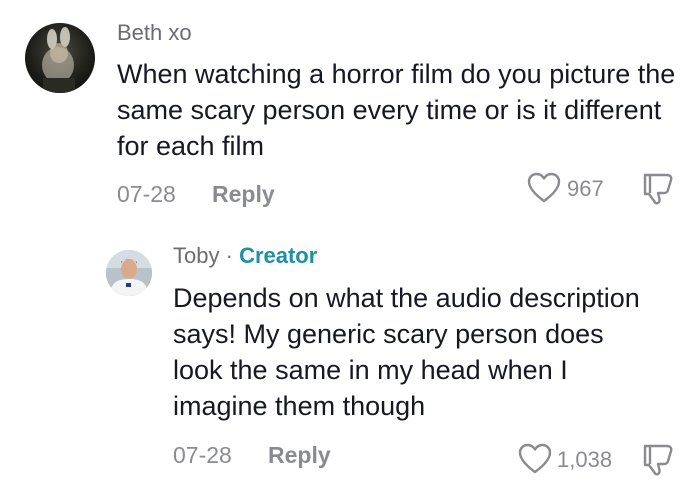  Describe the element at coordinates (585, 459) in the screenshot. I see `like-count: 1,038` at that location.